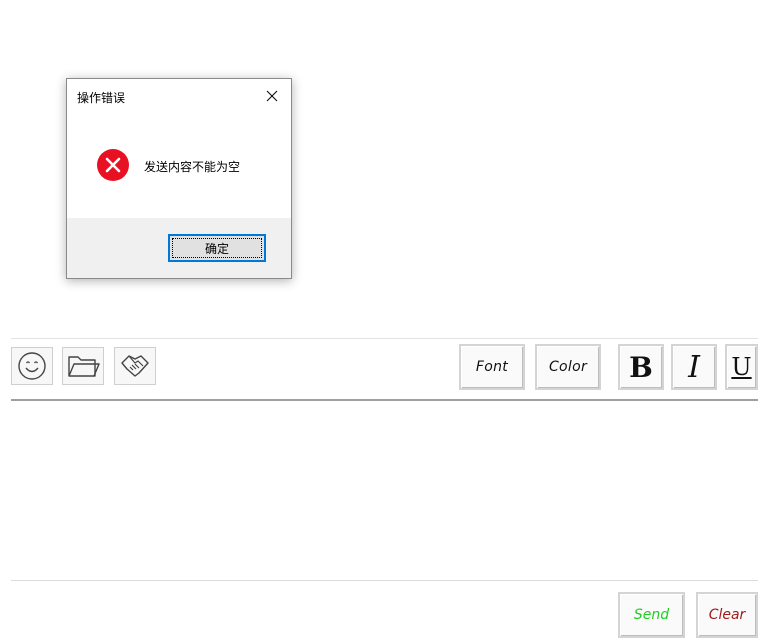  I want to click on color-button: Color, so click(568, 367).